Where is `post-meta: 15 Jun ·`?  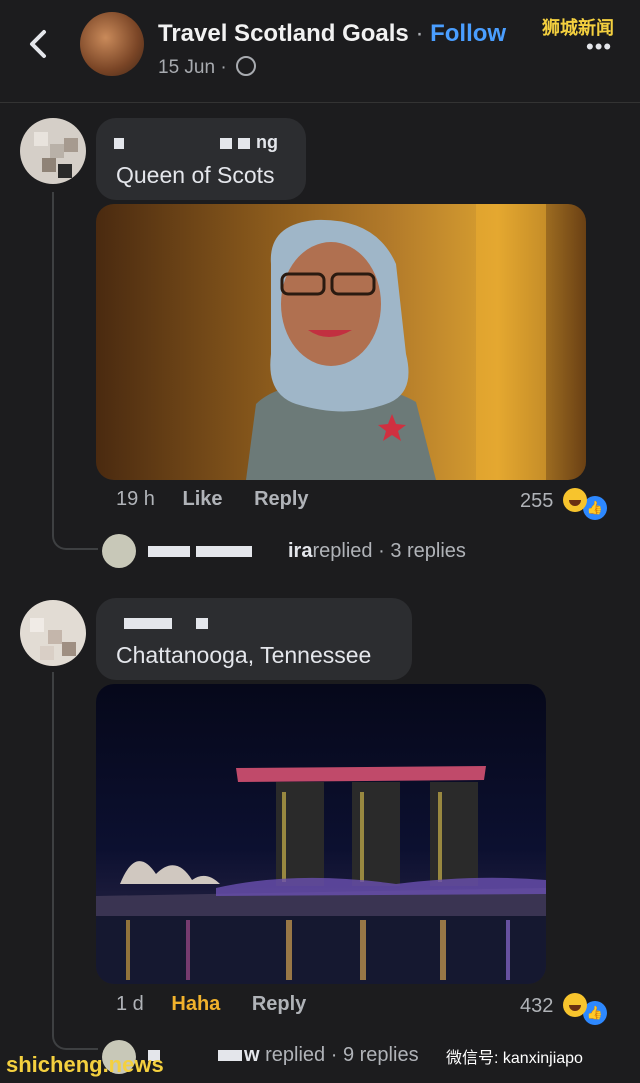
post-meta: 15 Jun · is located at coordinates (207, 67).